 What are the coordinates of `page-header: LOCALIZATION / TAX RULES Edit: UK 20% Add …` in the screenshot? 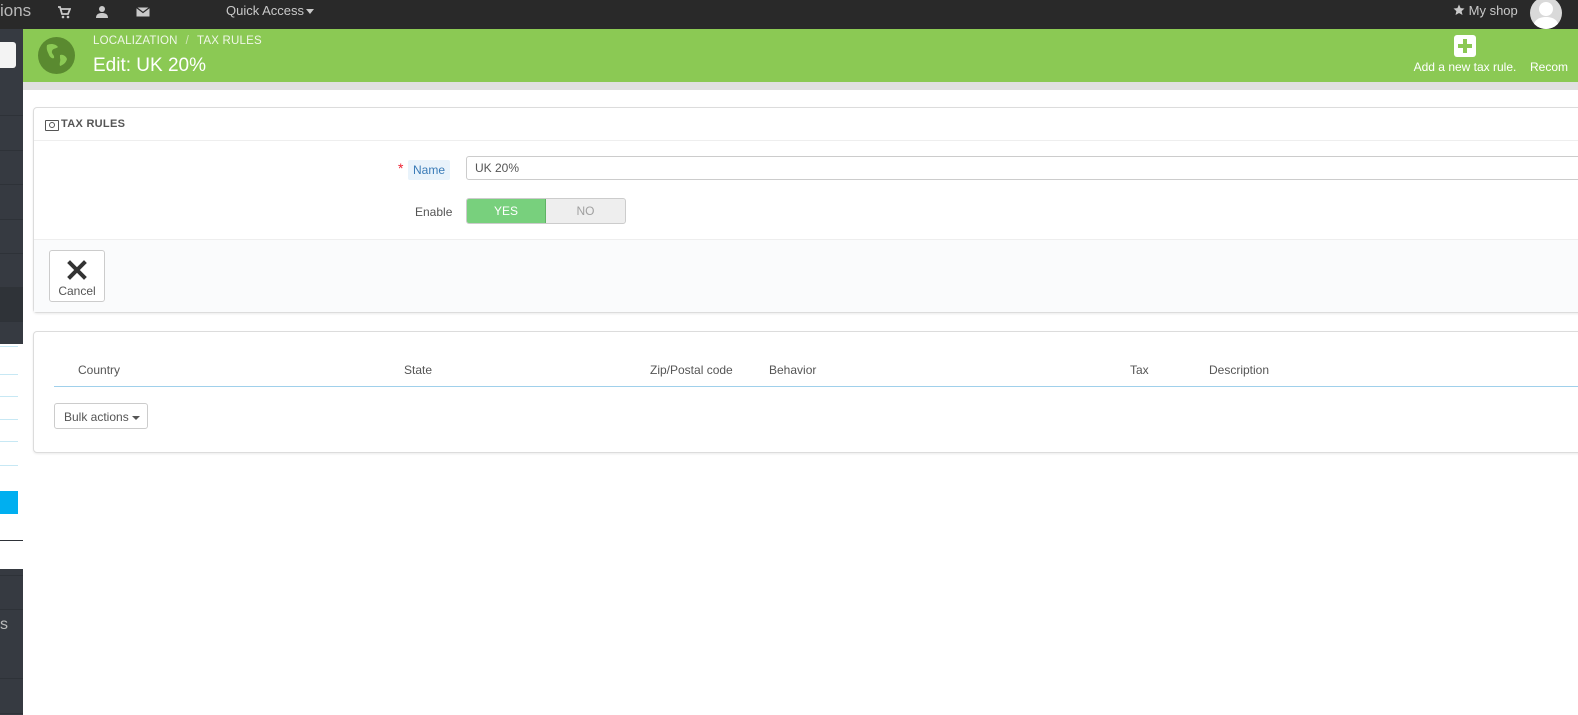 It's located at (800, 59).